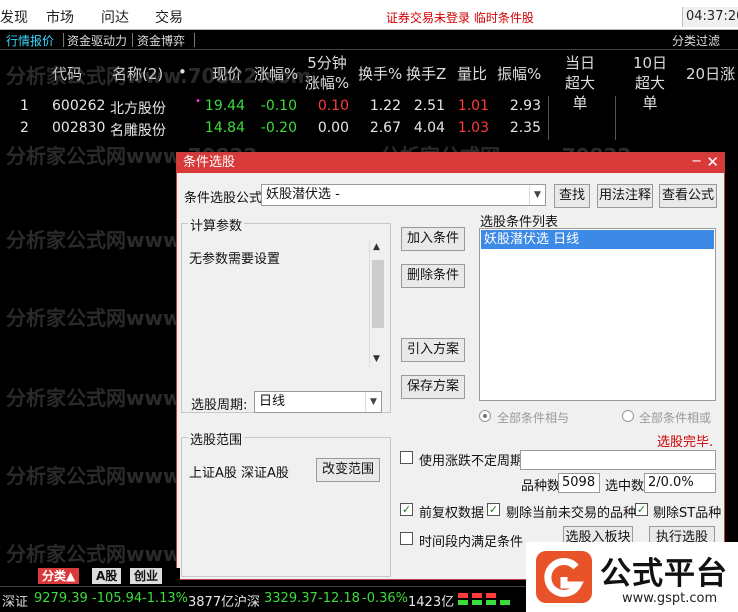 This screenshot has height=612, width=738. Describe the element at coordinates (272, 401) in the screenshot. I see `period-value: 日线` at that location.